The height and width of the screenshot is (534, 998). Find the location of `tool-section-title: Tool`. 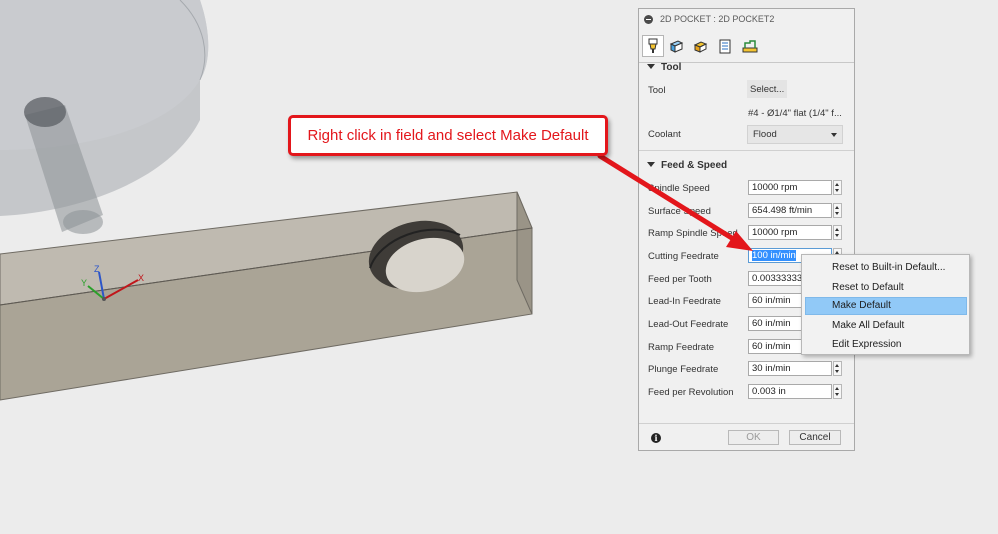

tool-section-title: Tool is located at coordinates (671, 67).